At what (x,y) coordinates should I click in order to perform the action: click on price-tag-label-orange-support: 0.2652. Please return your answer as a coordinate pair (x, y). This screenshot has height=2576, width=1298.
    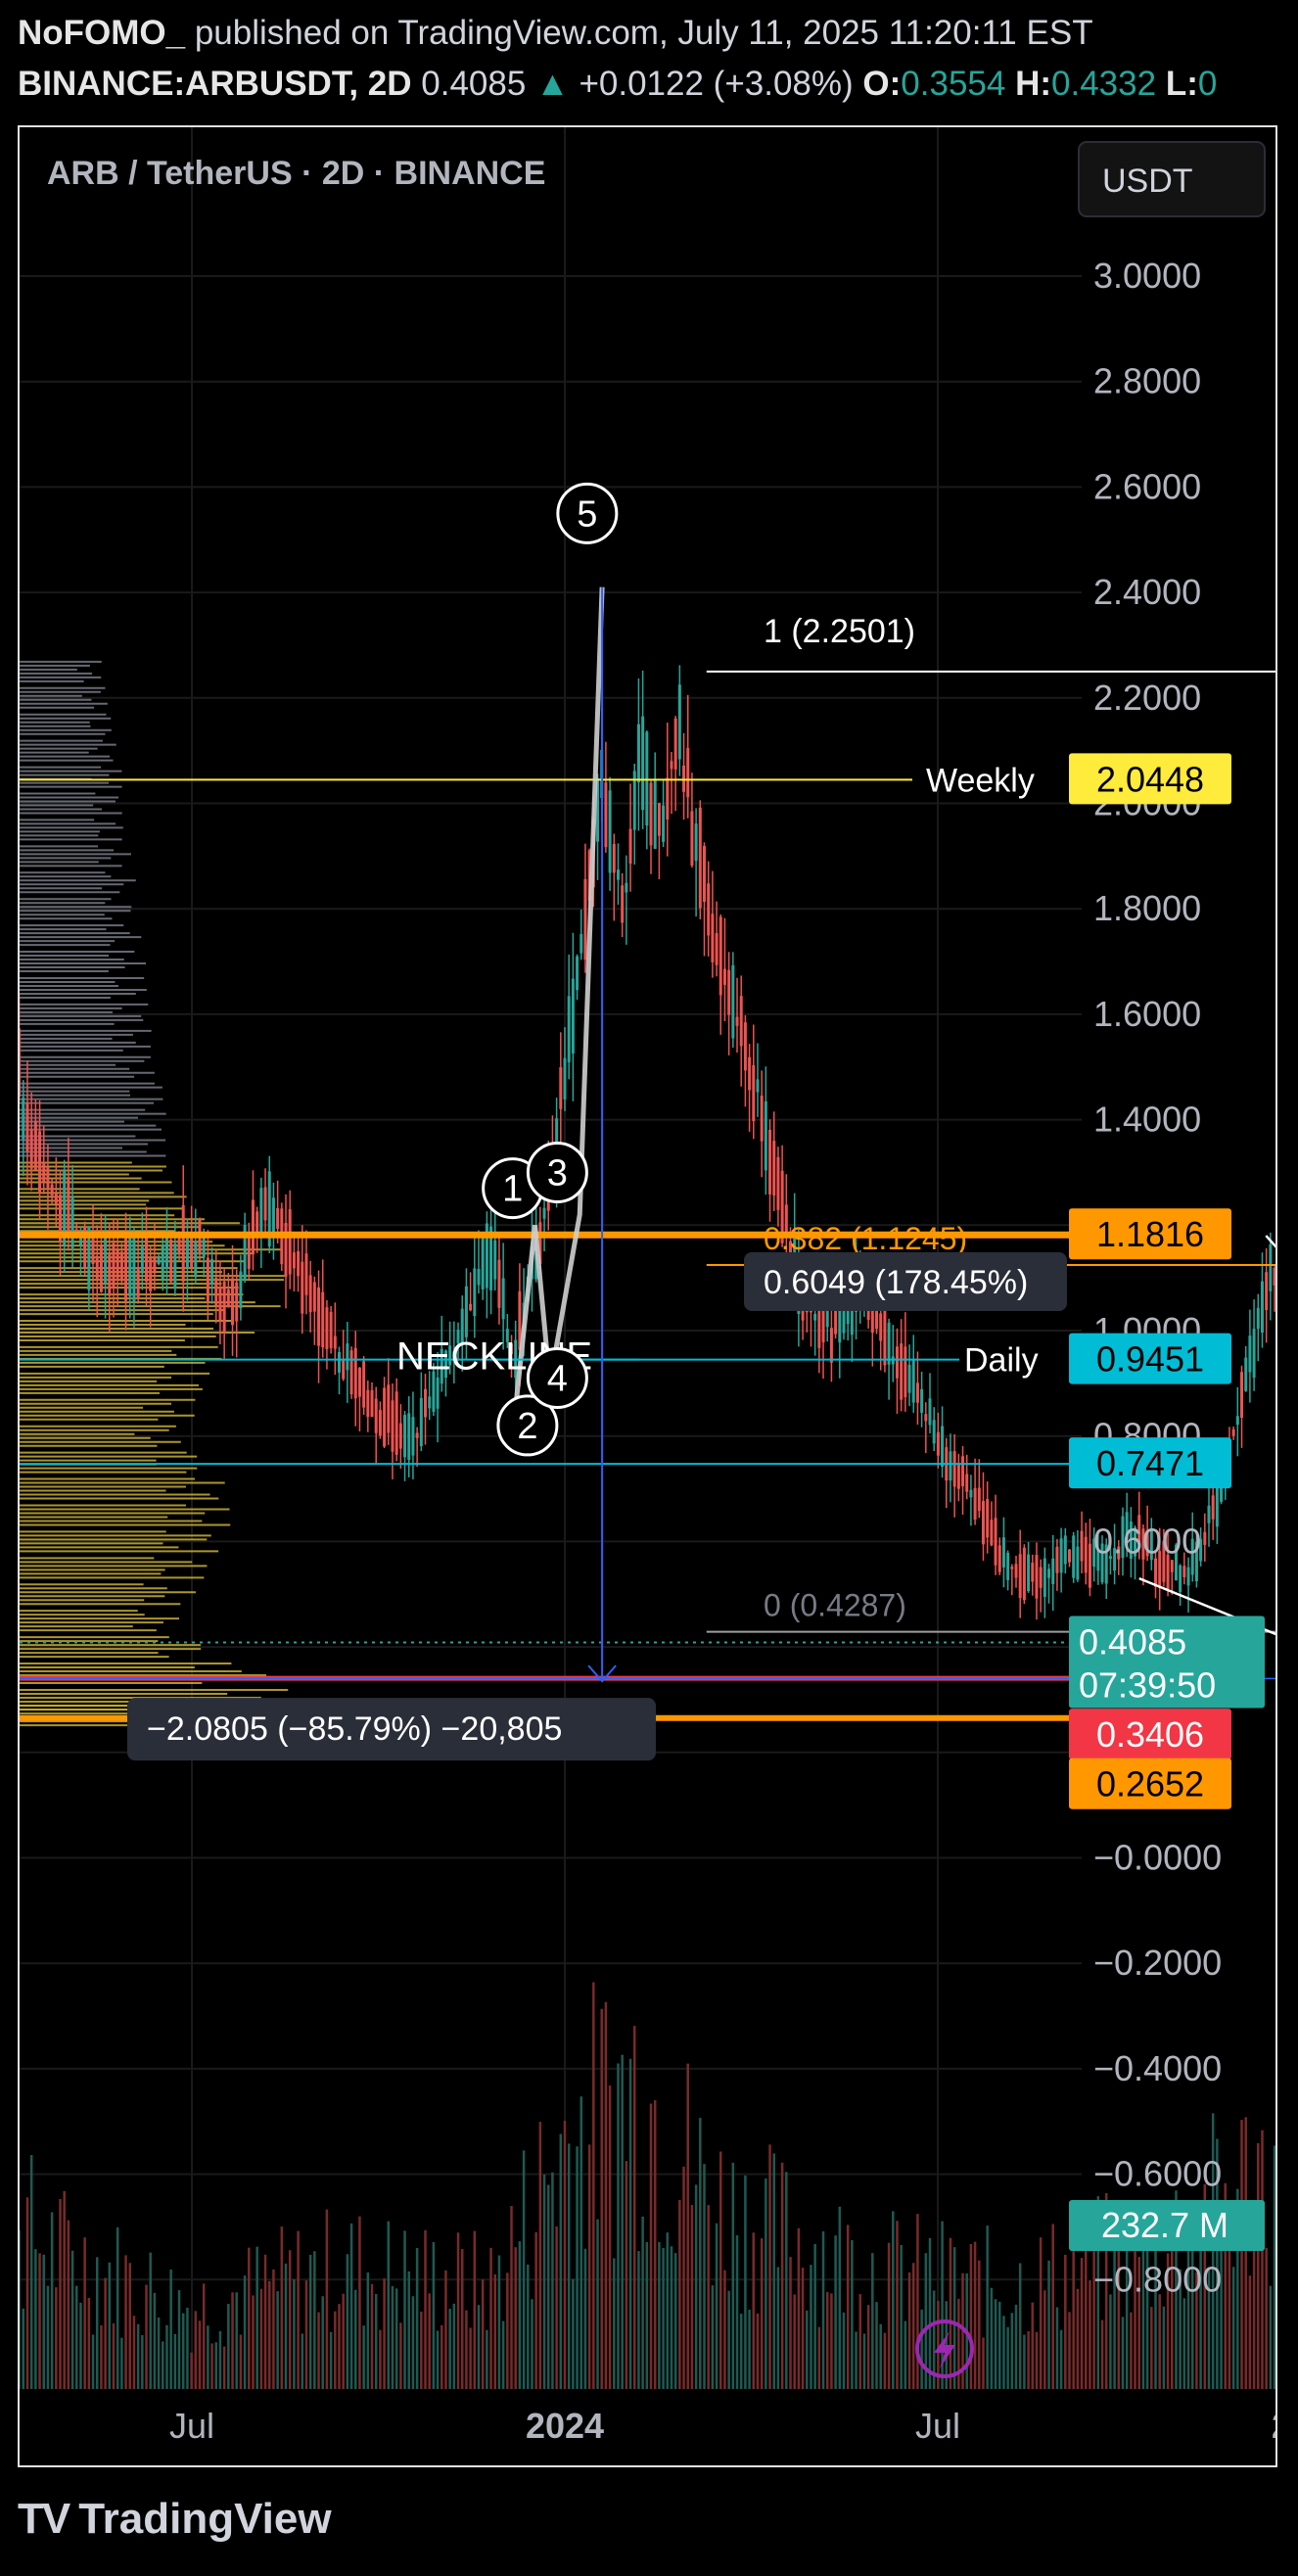
    Looking at the image, I should click on (1150, 1784).